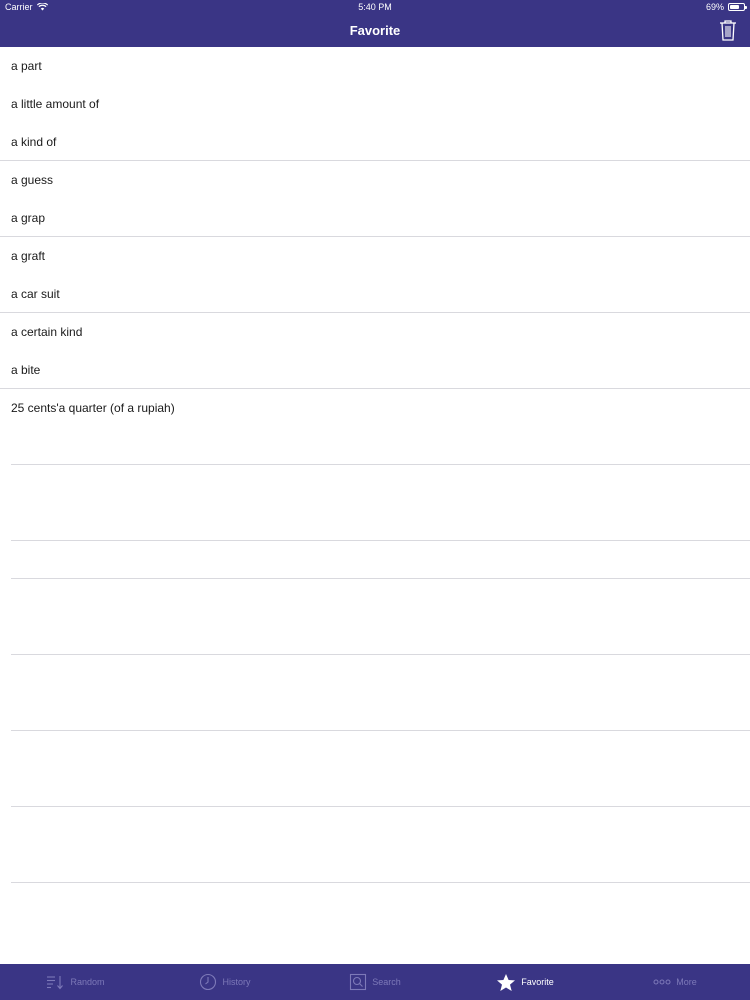 This screenshot has height=1000, width=750. What do you see at coordinates (375, 370) in the screenshot?
I see `favorite-item: a bite` at bounding box center [375, 370].